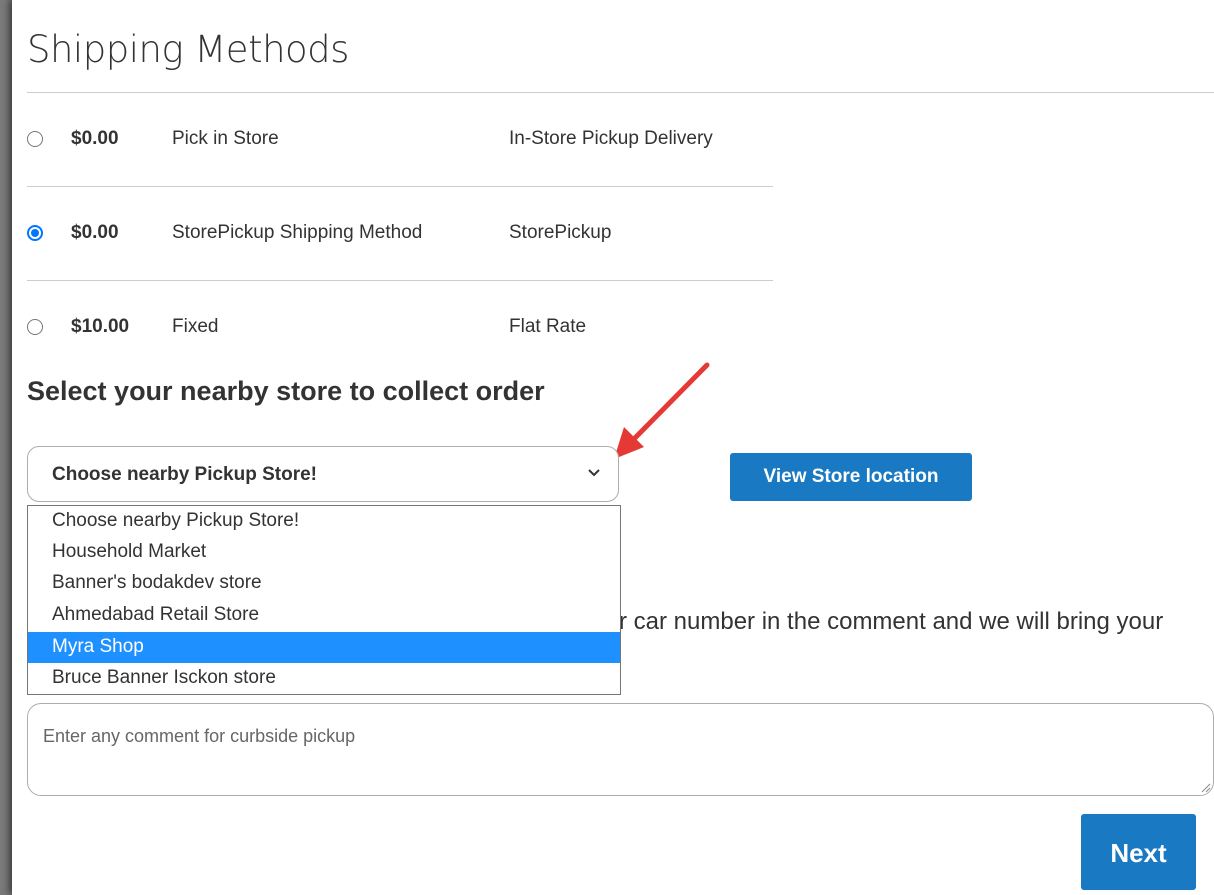  Describe the element at coordinates (195, 326) in the screenshot. I see `method-title: Fixed` at that location.